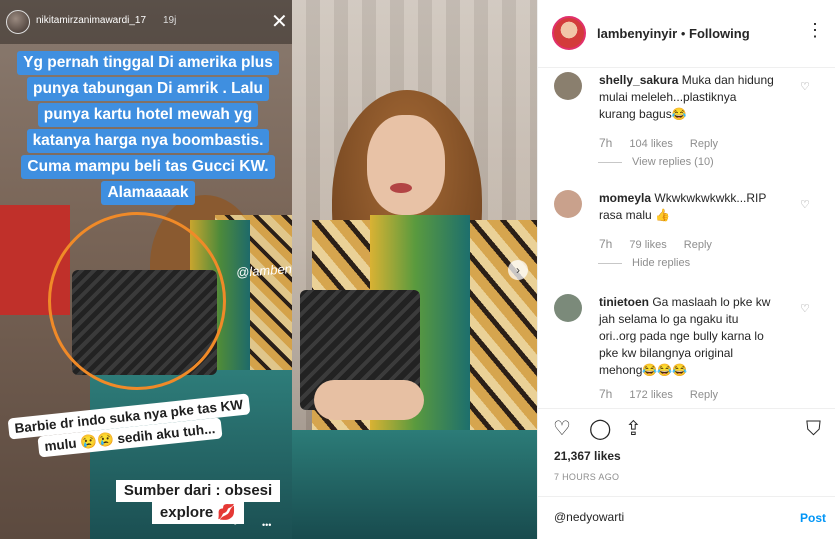 The width and height of the screenshot is (835, 539). What do you see at coordinates (633, 429) in the screenshot?
I see `share-icon: ⇪` at bounding box center [633, 429].